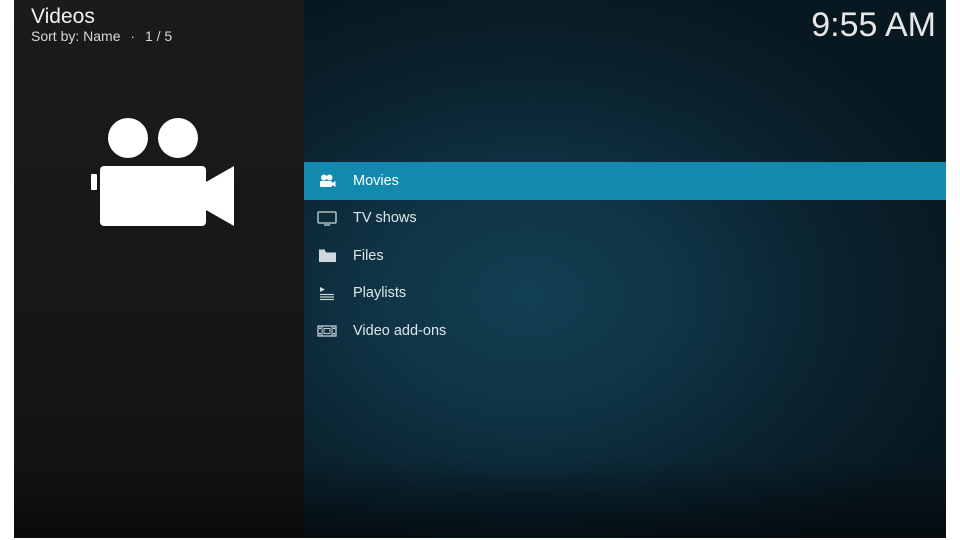  What do you see at coordinates (327, 218) in the screenshot?
I see `tv-icon` at bounding box center [327, 218].